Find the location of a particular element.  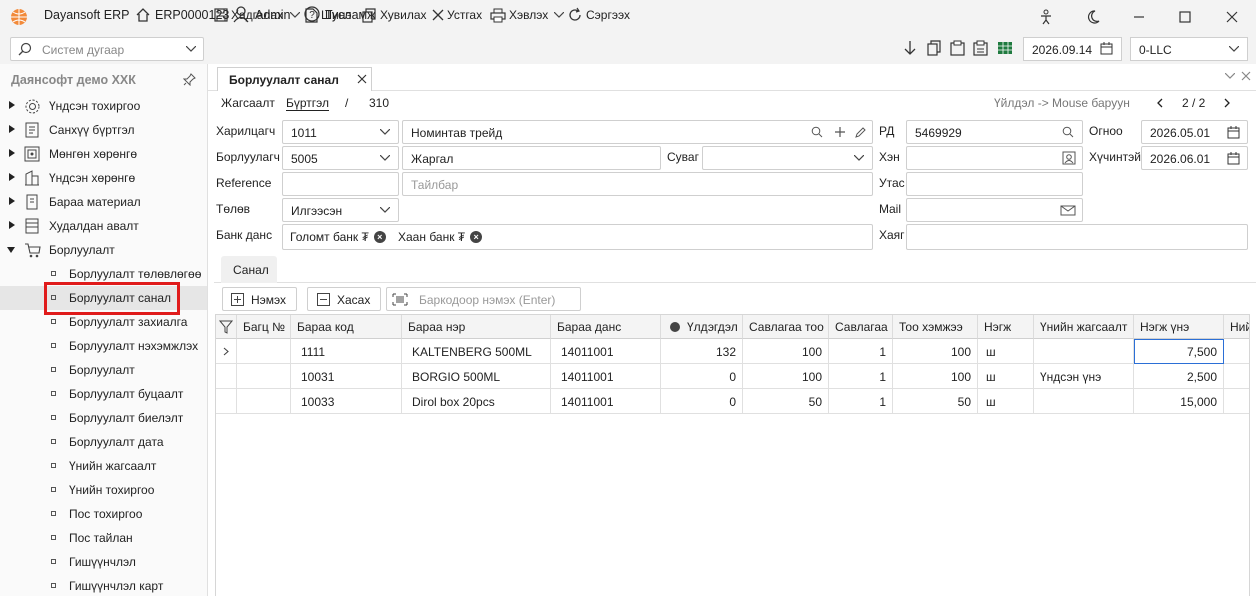

branch-select is located at coordinates (787, 158).